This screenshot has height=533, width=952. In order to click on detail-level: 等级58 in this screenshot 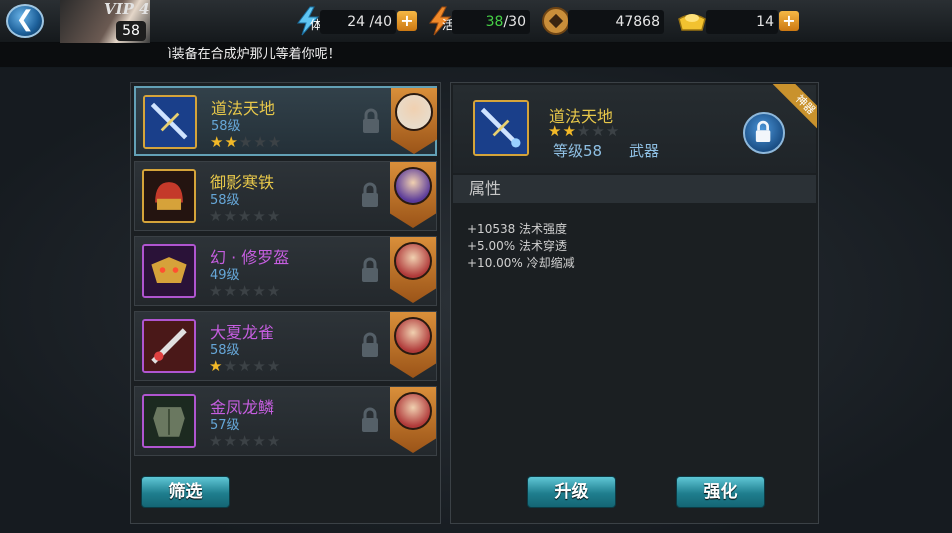, I will do `click(578, 151)`.